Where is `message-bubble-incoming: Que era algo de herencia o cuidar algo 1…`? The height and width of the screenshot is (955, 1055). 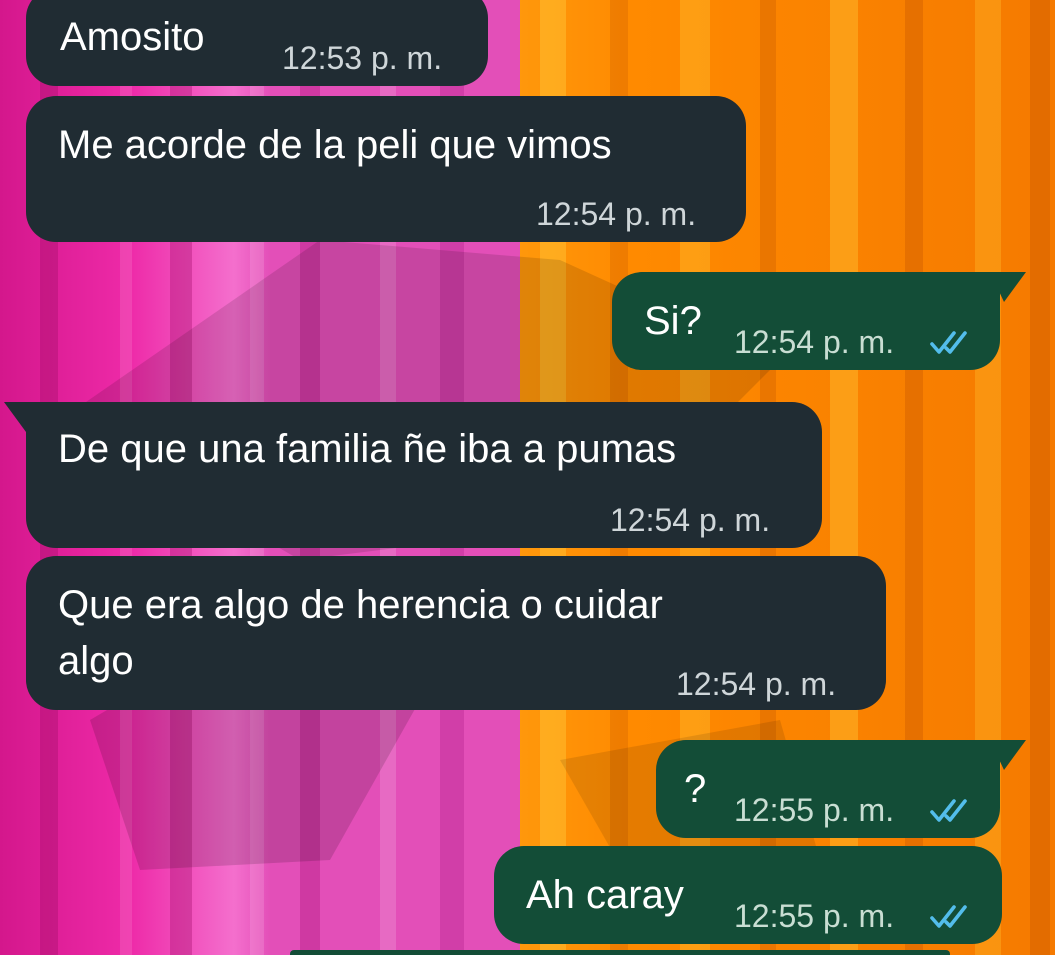
message-bubble-incoming: Que era algo de herencia o cuidar algo 1… is located at coordinates (456, 633).